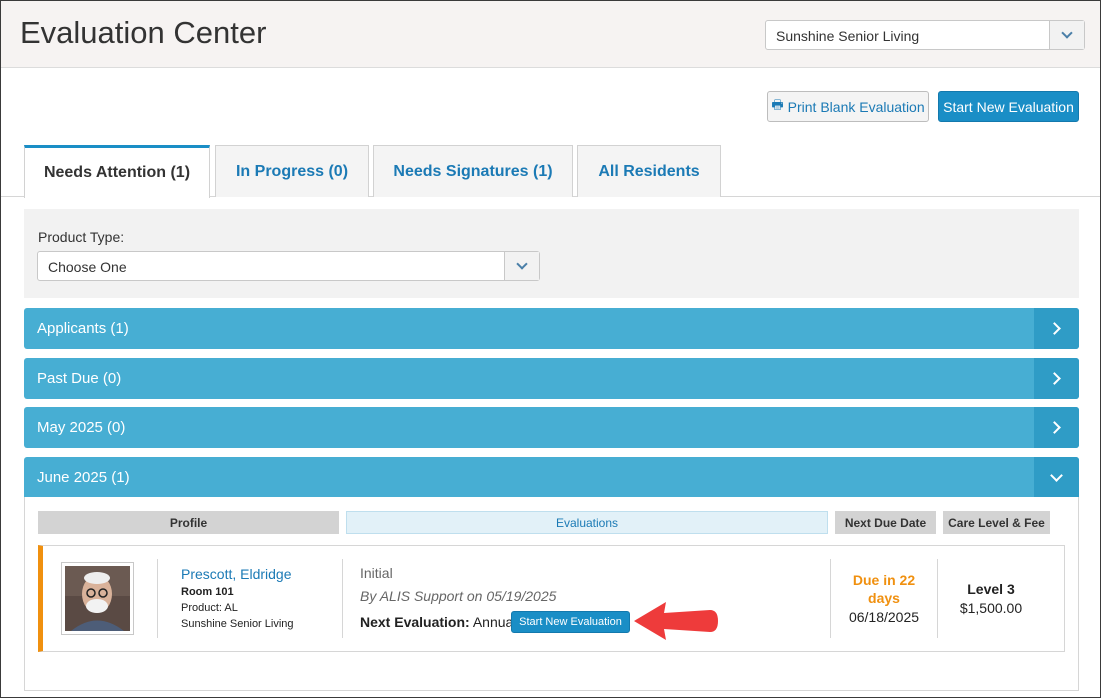 The image size is (1101, 698). Describe the element at coordinates (458, 596) in the screenshot. I see `evaluation-by: By ALIS Support on 05/19/2025` at that location.